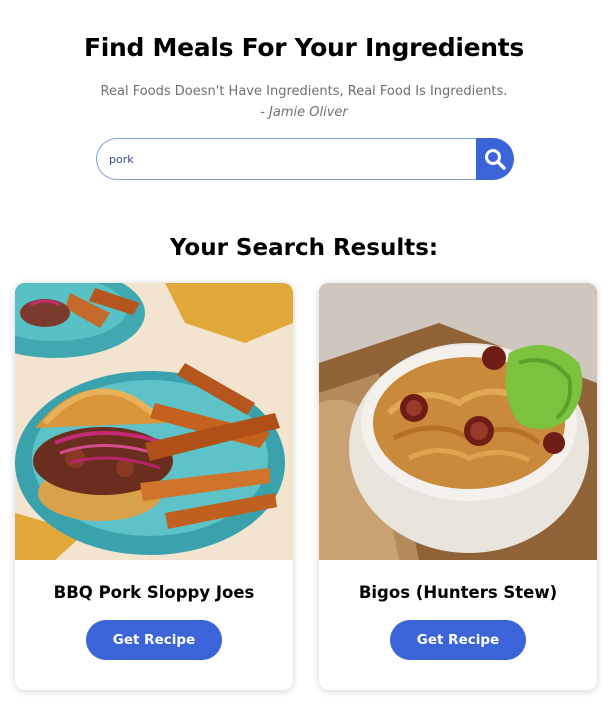 The height and width of the screenshot is (707, 608). I want to click on quote-author: - Jamie Oliver, so click(304, 112).